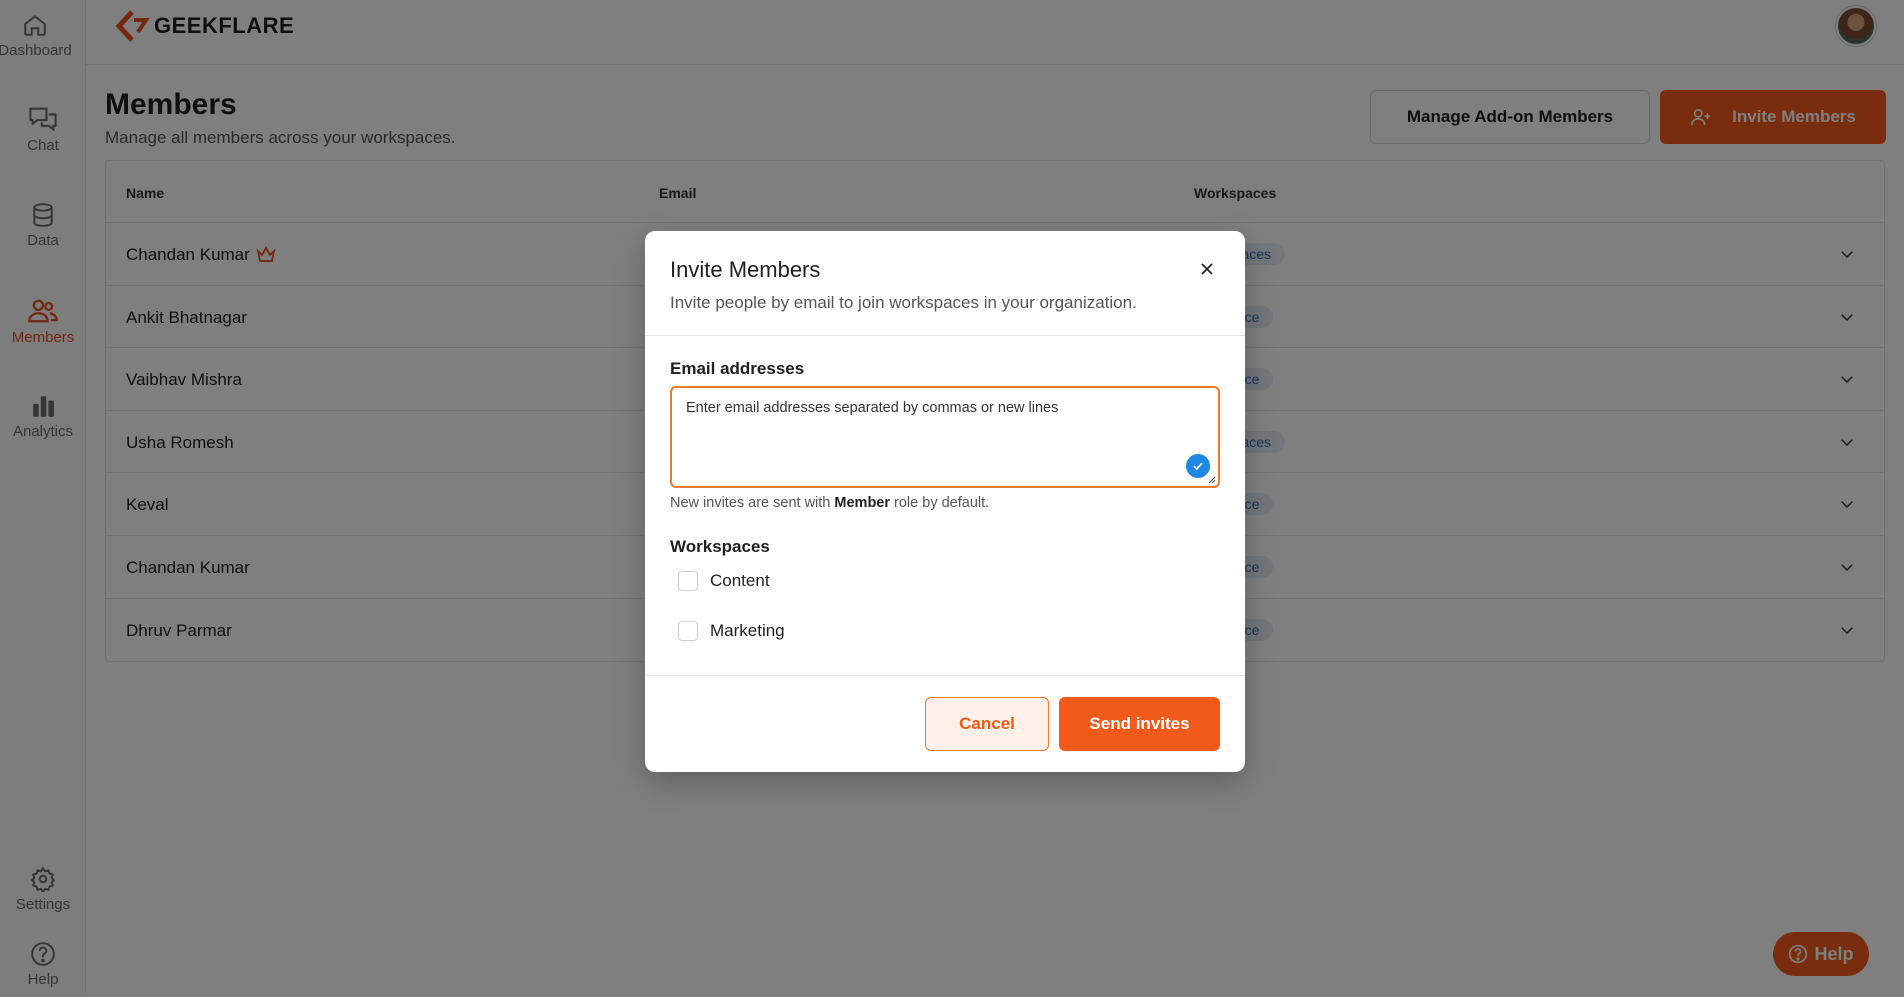  Describe the element at coordinates (1207, 269) in the screenshot. I see `close-icon` at that location.